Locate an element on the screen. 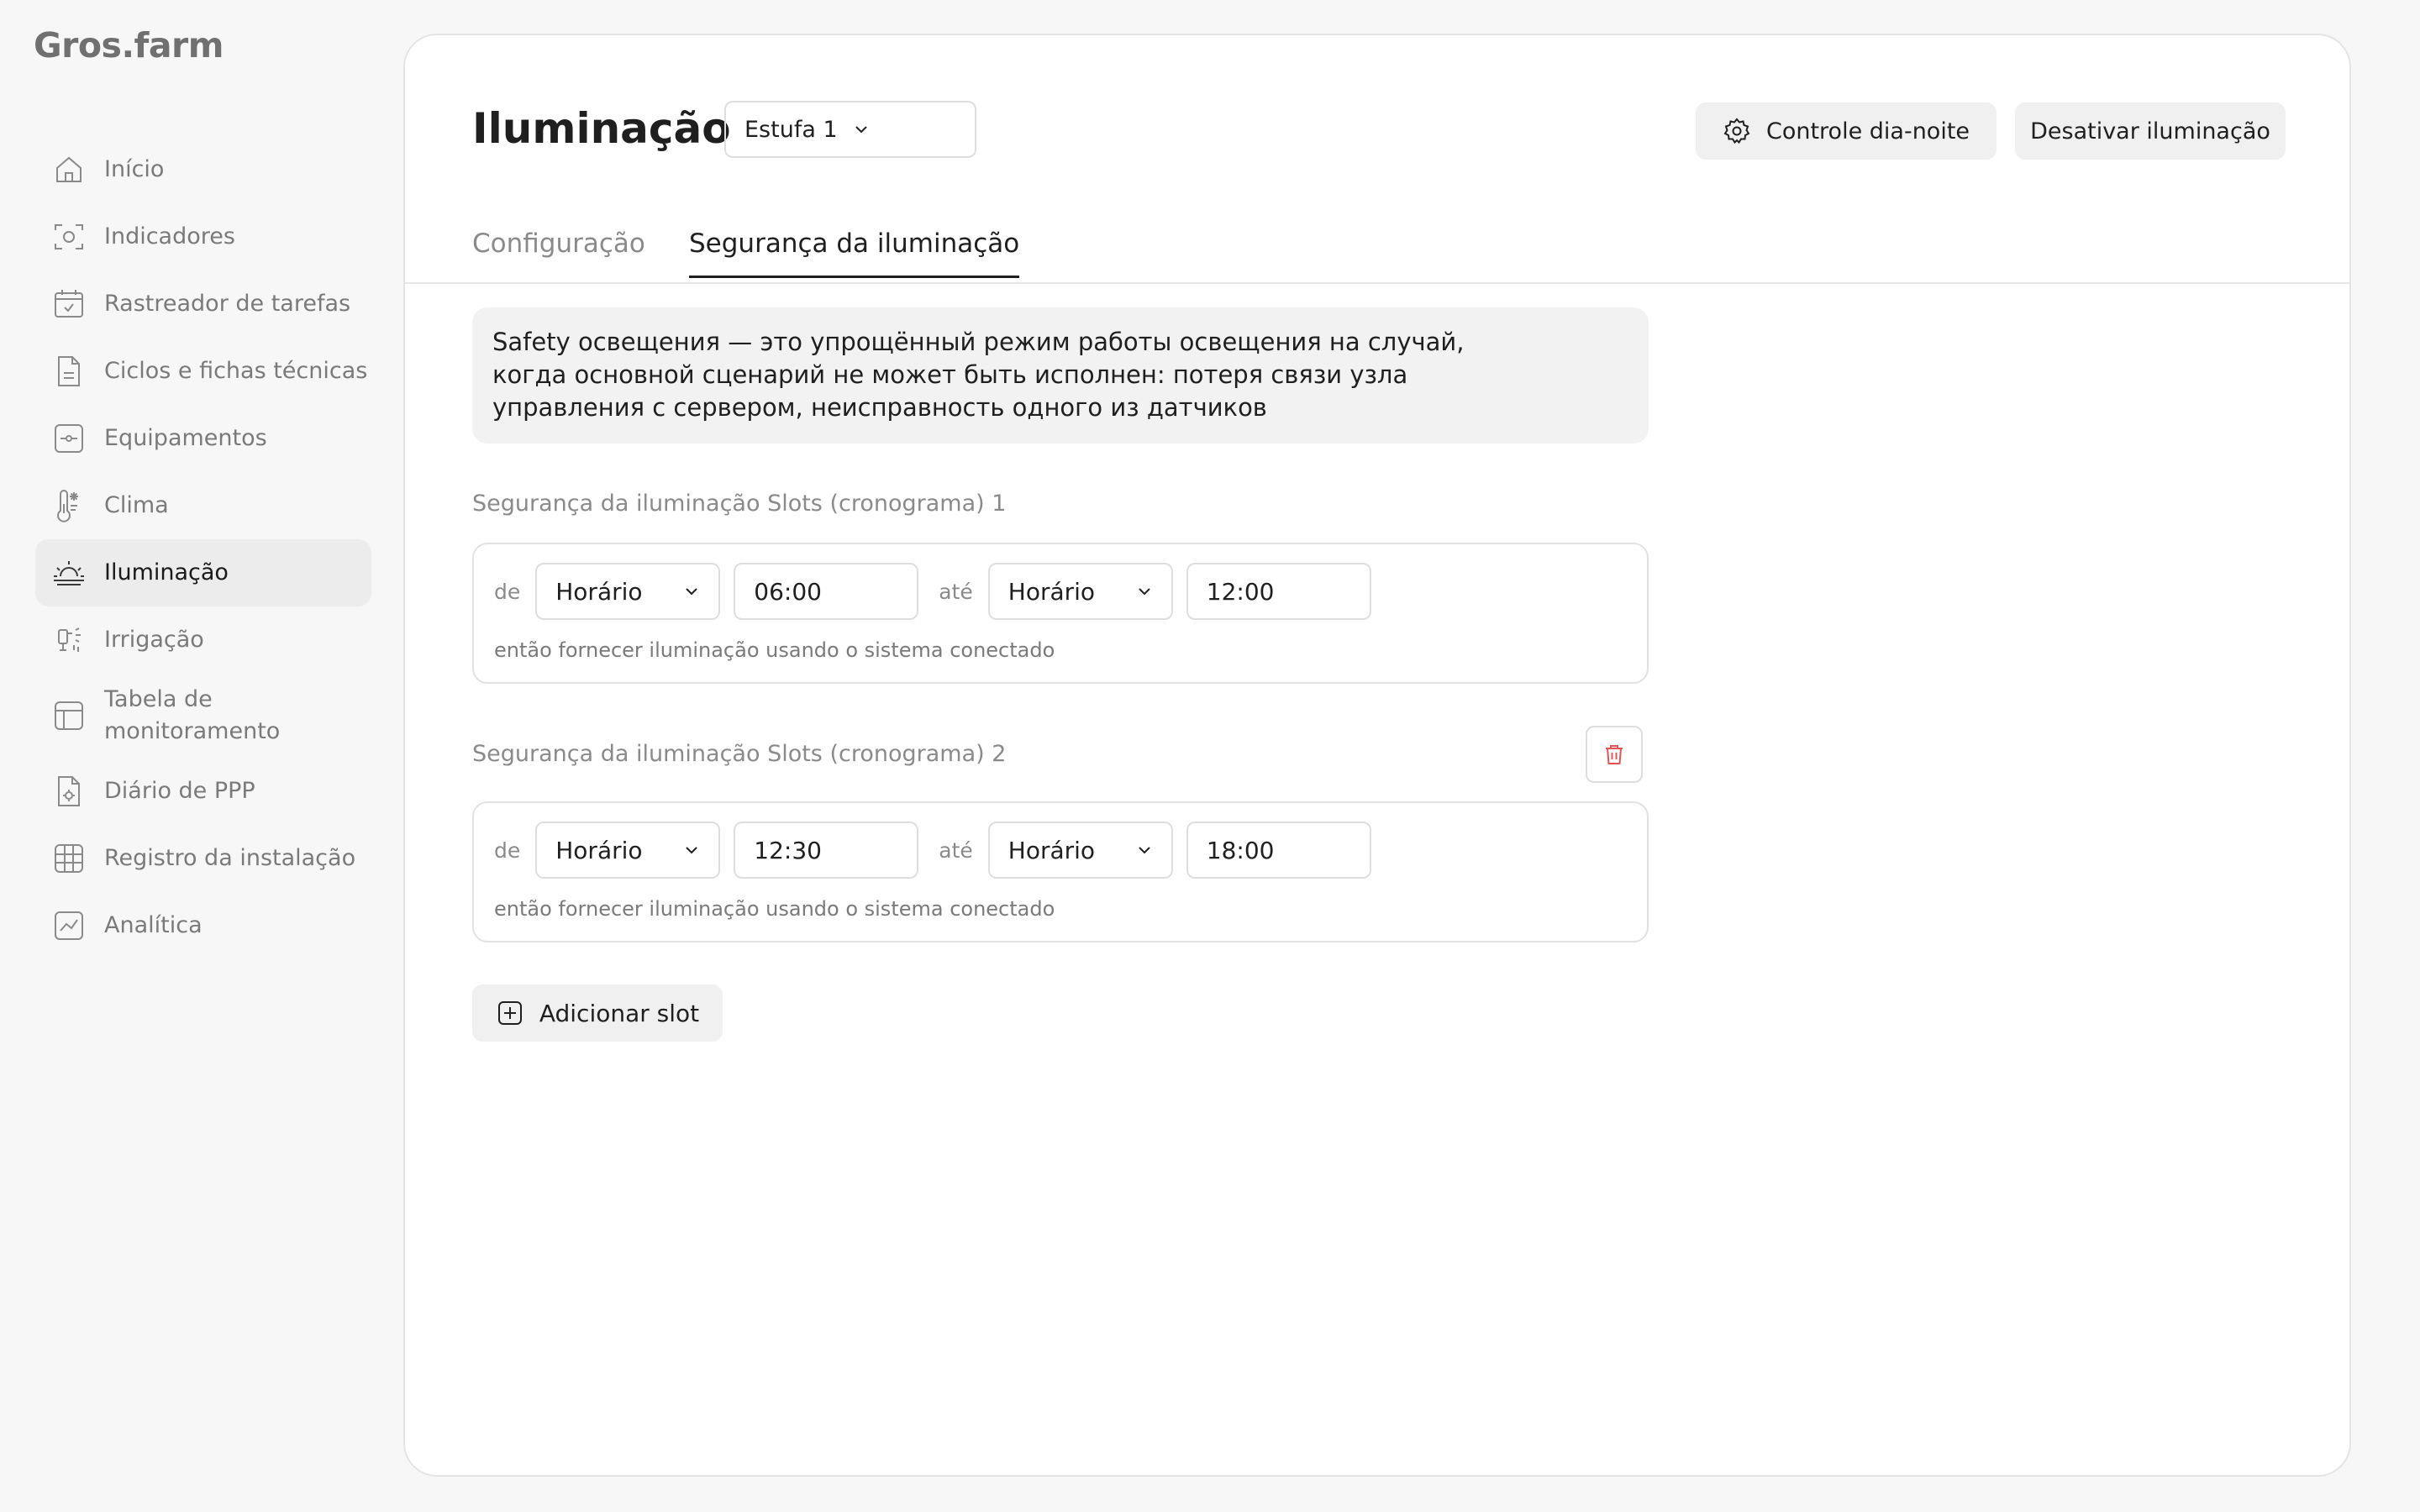 This screenshot has width=2420, height=1512. sidebar-item-analitica: Analítica is located at coordinates (203, 925).